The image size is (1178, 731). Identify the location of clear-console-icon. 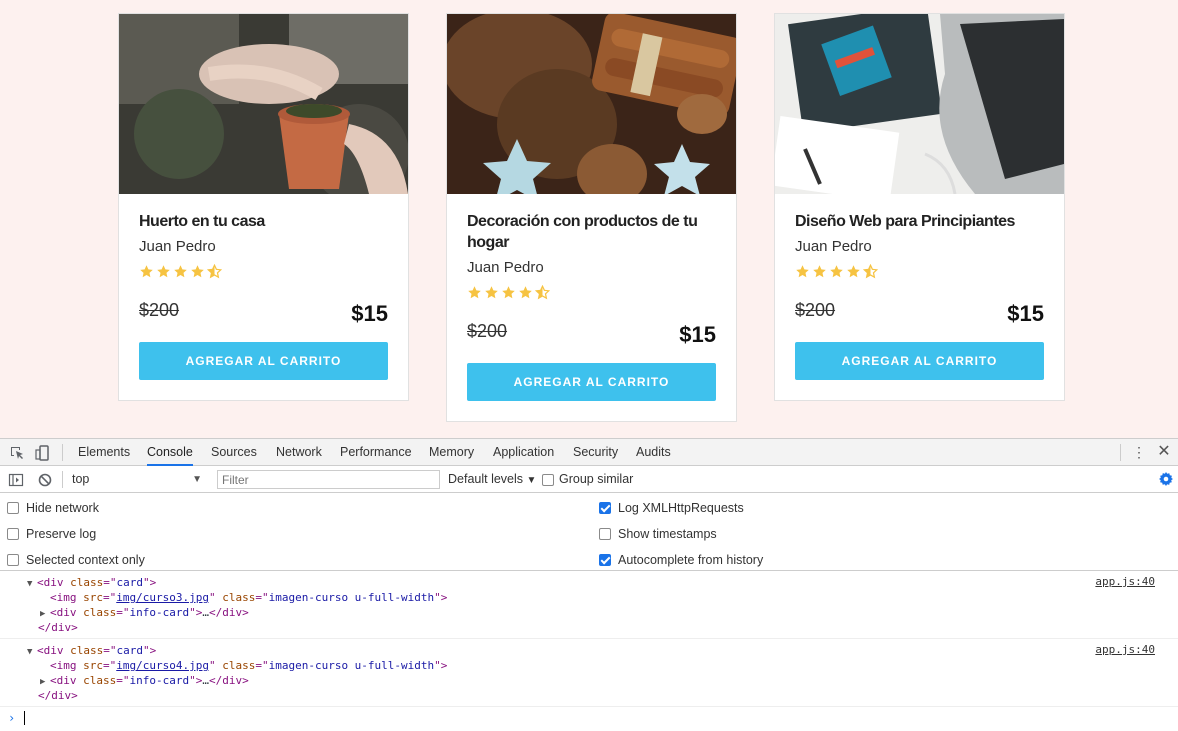
(45, 480).